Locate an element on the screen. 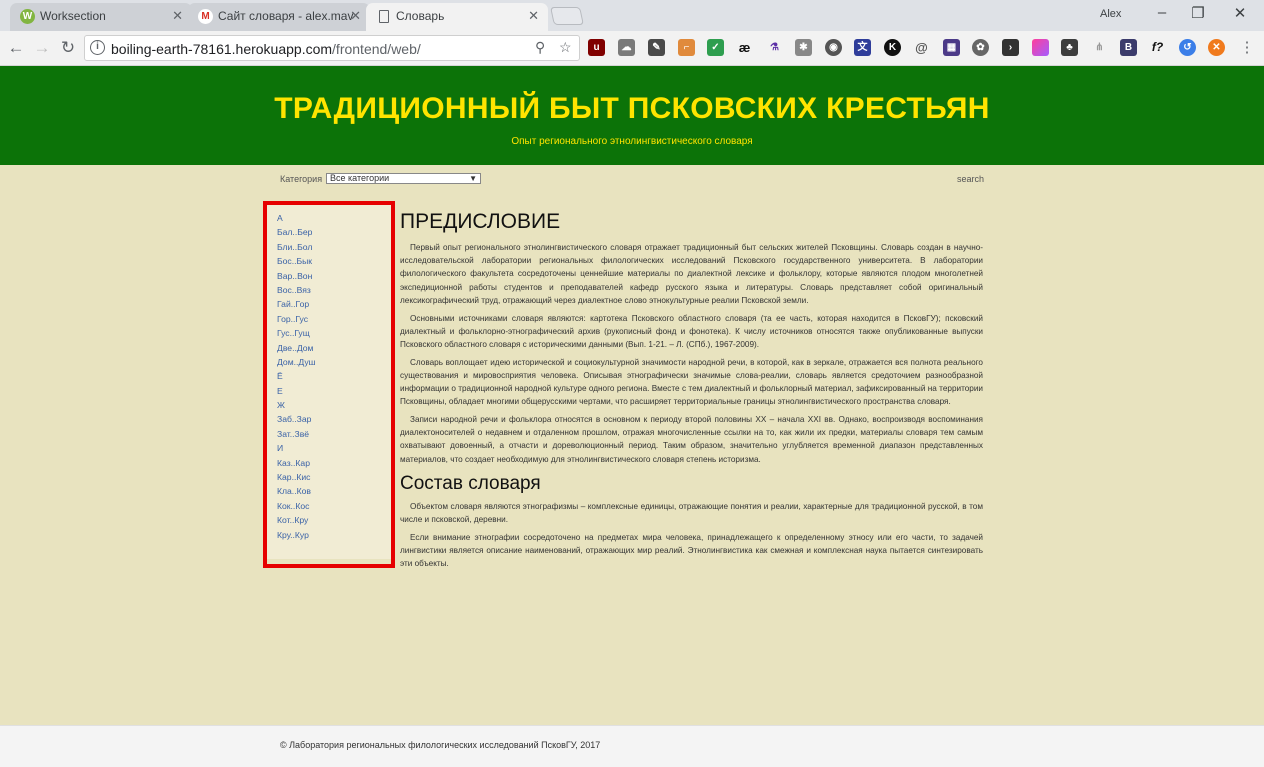 This screenshot has width=1264, height=767. puzzle-icon: ✱ is located at coordinates (803, 47).